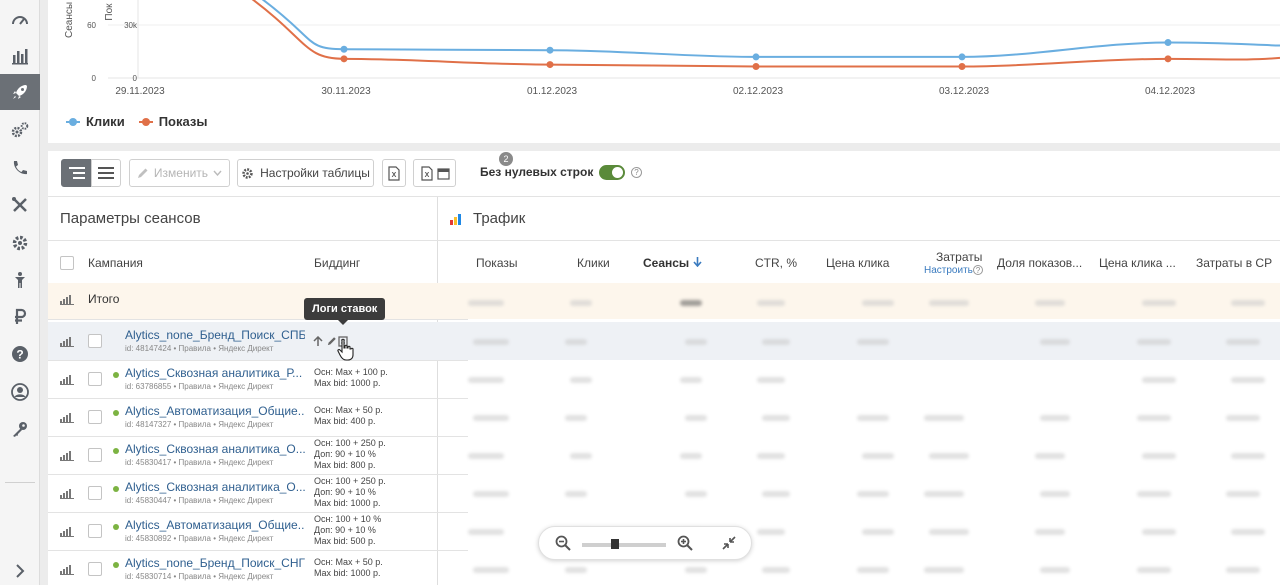 Image resolution: width=1280 pixels, height=585 pixels. What do you see at coordinates (20, 570) in the screenshot?
I see `chevron-right-icon` at bounding box center [20, 570].